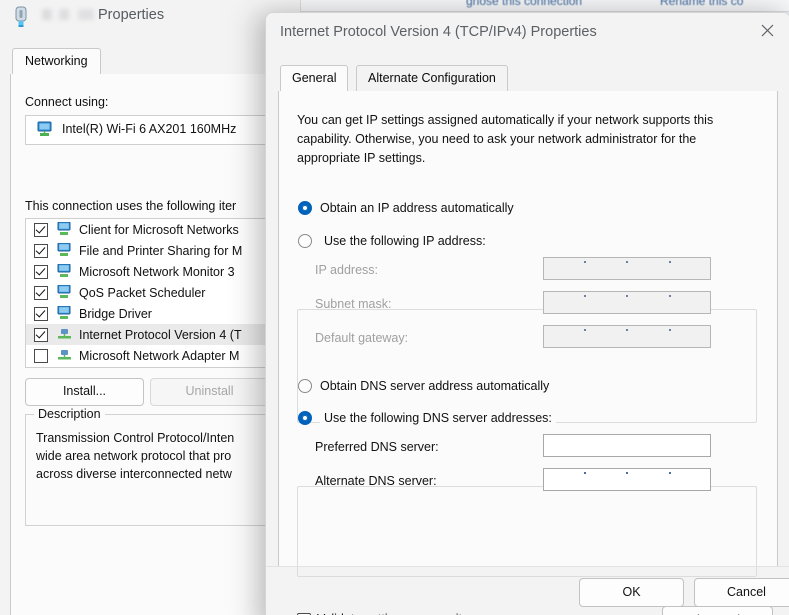  I want to click on list-item-label: Internet Protocol Version 4 (T, so click(160, 334).